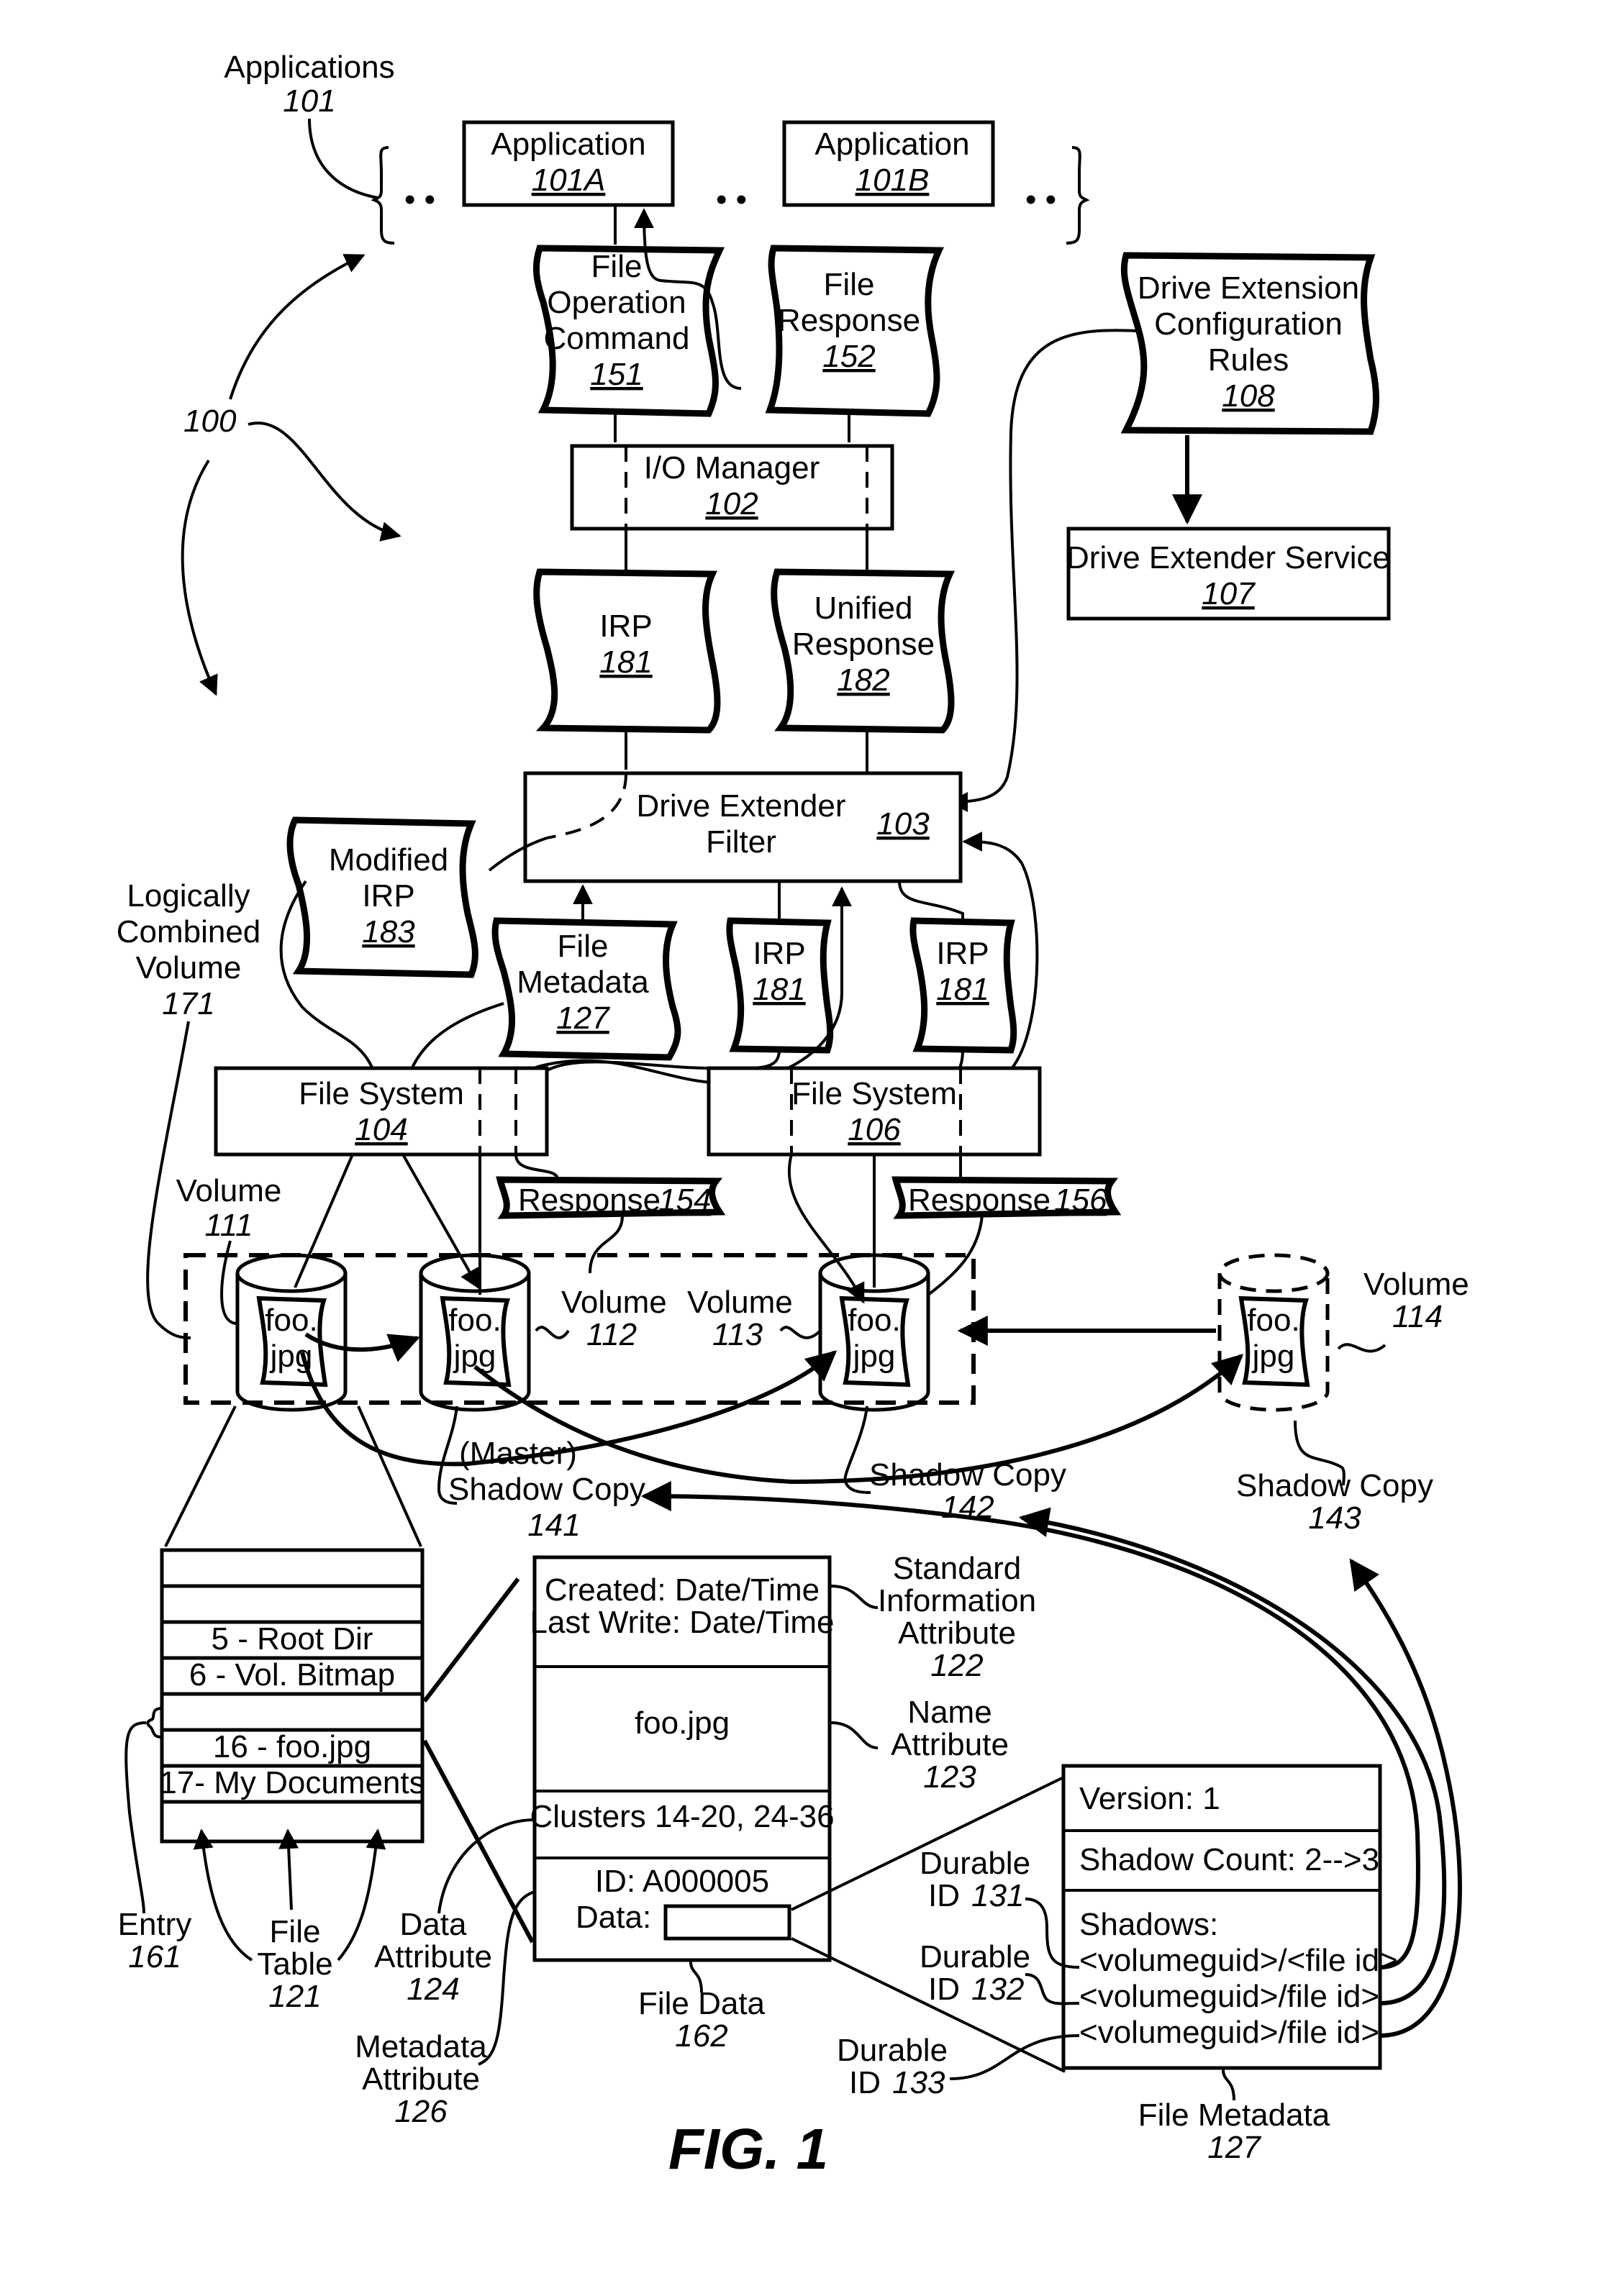 This screenshot has width=1611, height=2296. Describe the element at coordinates (419, 199) in the screenshot. I see `ellipsis-left: • •` at that location.